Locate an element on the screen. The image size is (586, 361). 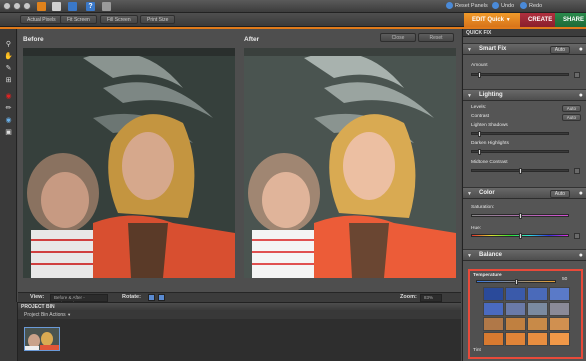
before-label: Before is located at coordinates (33, 39).